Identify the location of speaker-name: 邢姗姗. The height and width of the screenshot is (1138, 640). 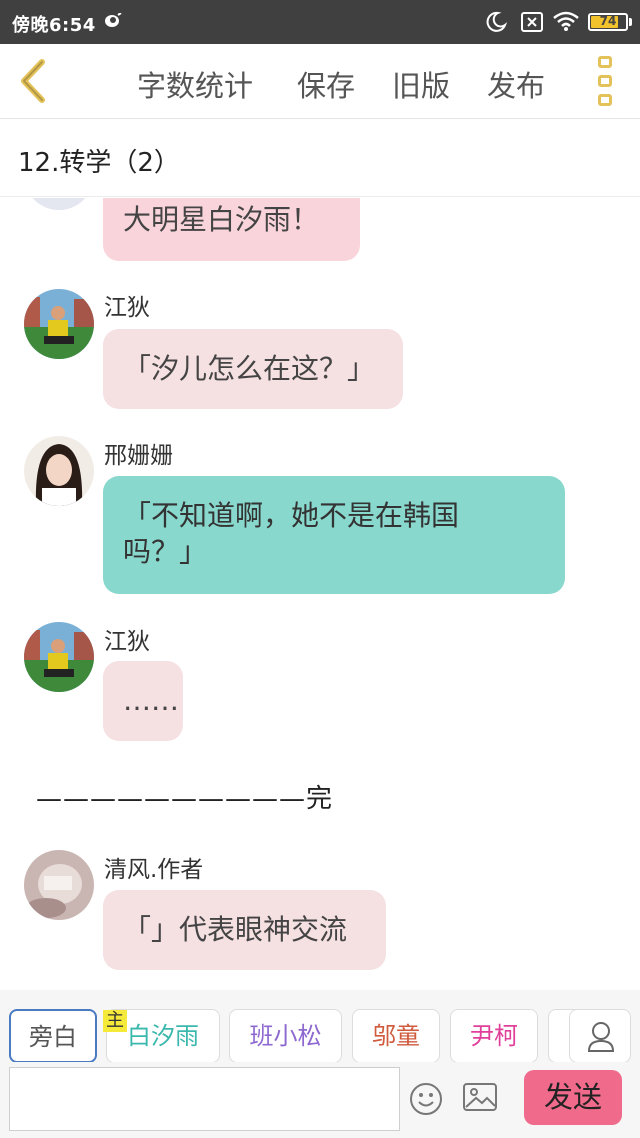
(138, 456).